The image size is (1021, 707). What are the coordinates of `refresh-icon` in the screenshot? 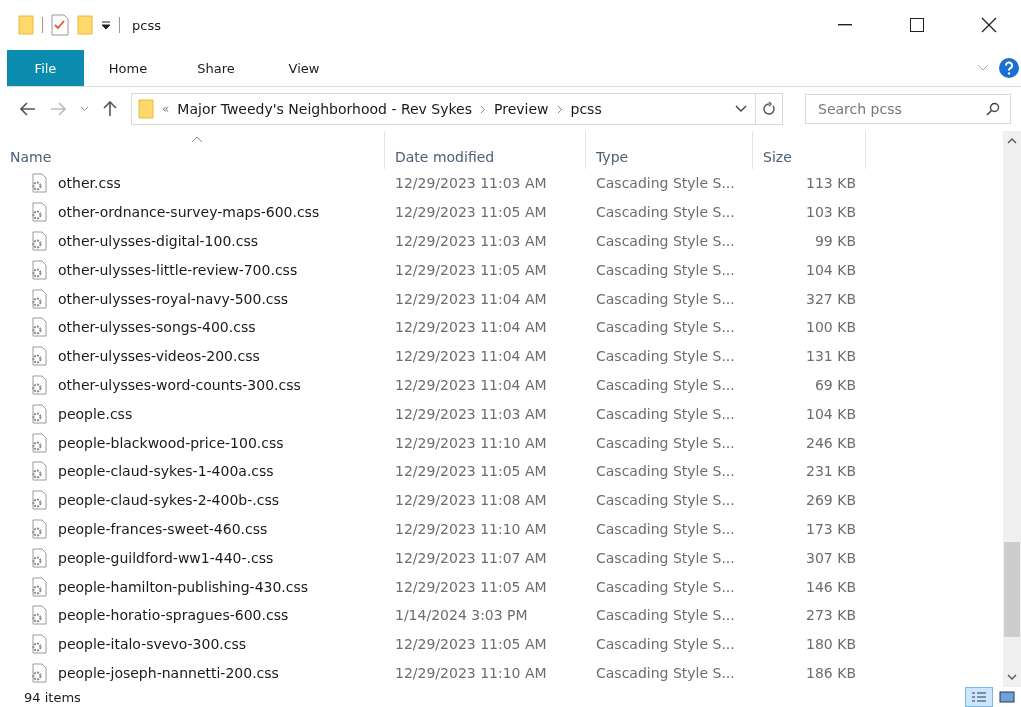 It's located at (769, 109).